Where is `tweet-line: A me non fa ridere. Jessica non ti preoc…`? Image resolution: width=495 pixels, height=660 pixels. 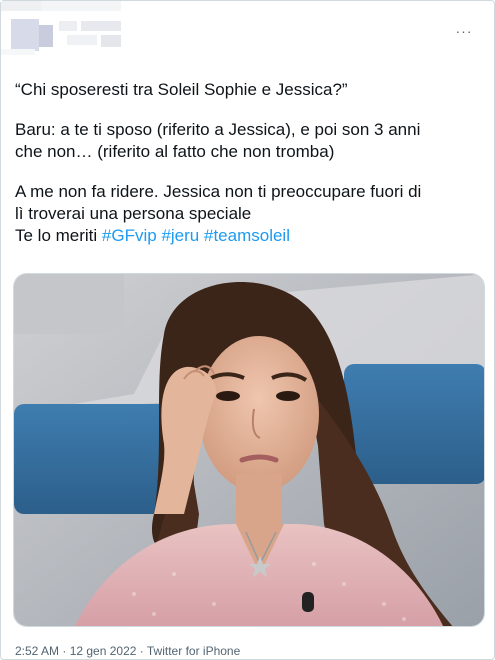 tweet-line: A me non fa ridere. Jessica non ti preoc… is located at coordinates (218, 191).